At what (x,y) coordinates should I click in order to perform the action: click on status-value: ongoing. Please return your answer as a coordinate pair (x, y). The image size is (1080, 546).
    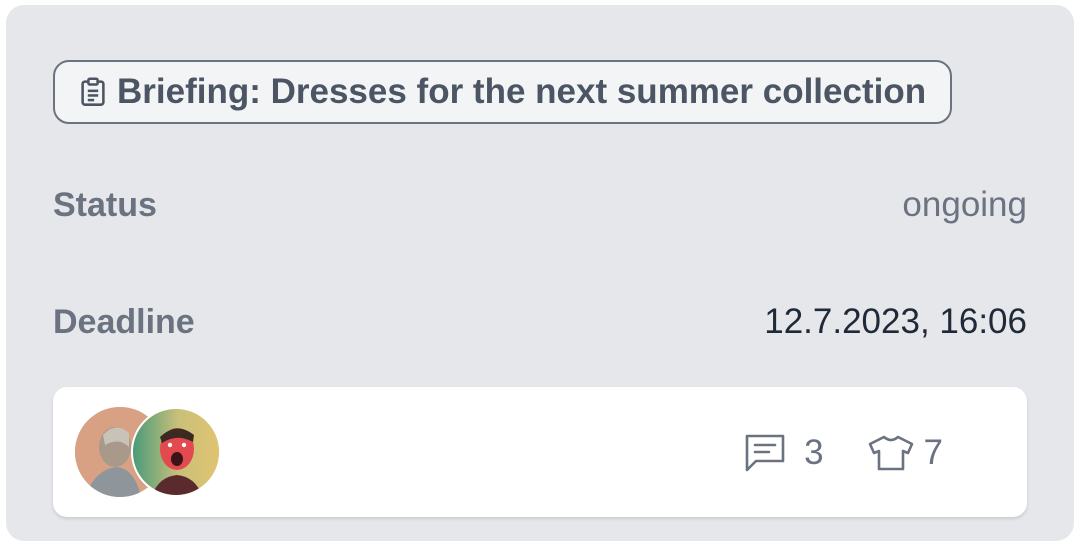
    Looking at the image, I should click on (964, 204).